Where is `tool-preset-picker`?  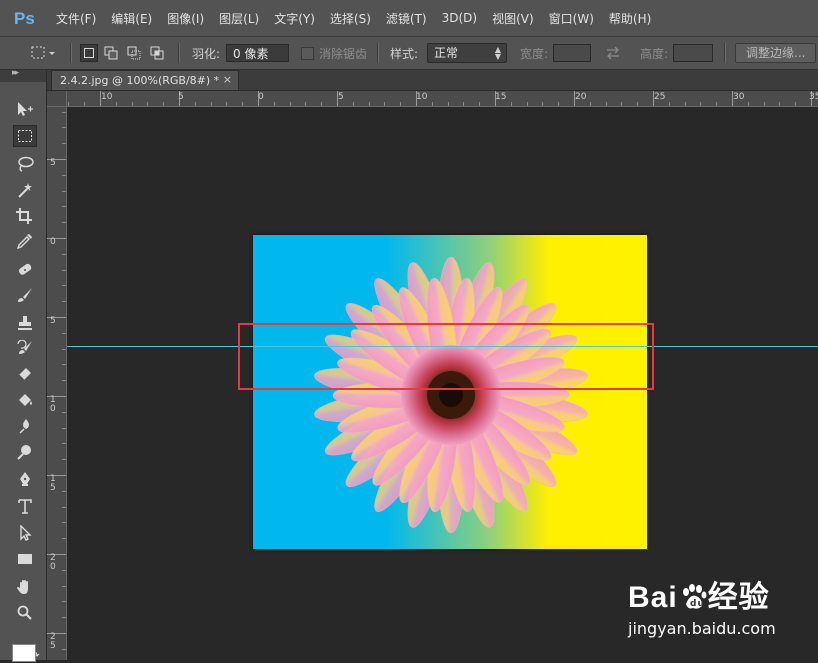 tool-preset-picker is located at coordinates (43, 53).